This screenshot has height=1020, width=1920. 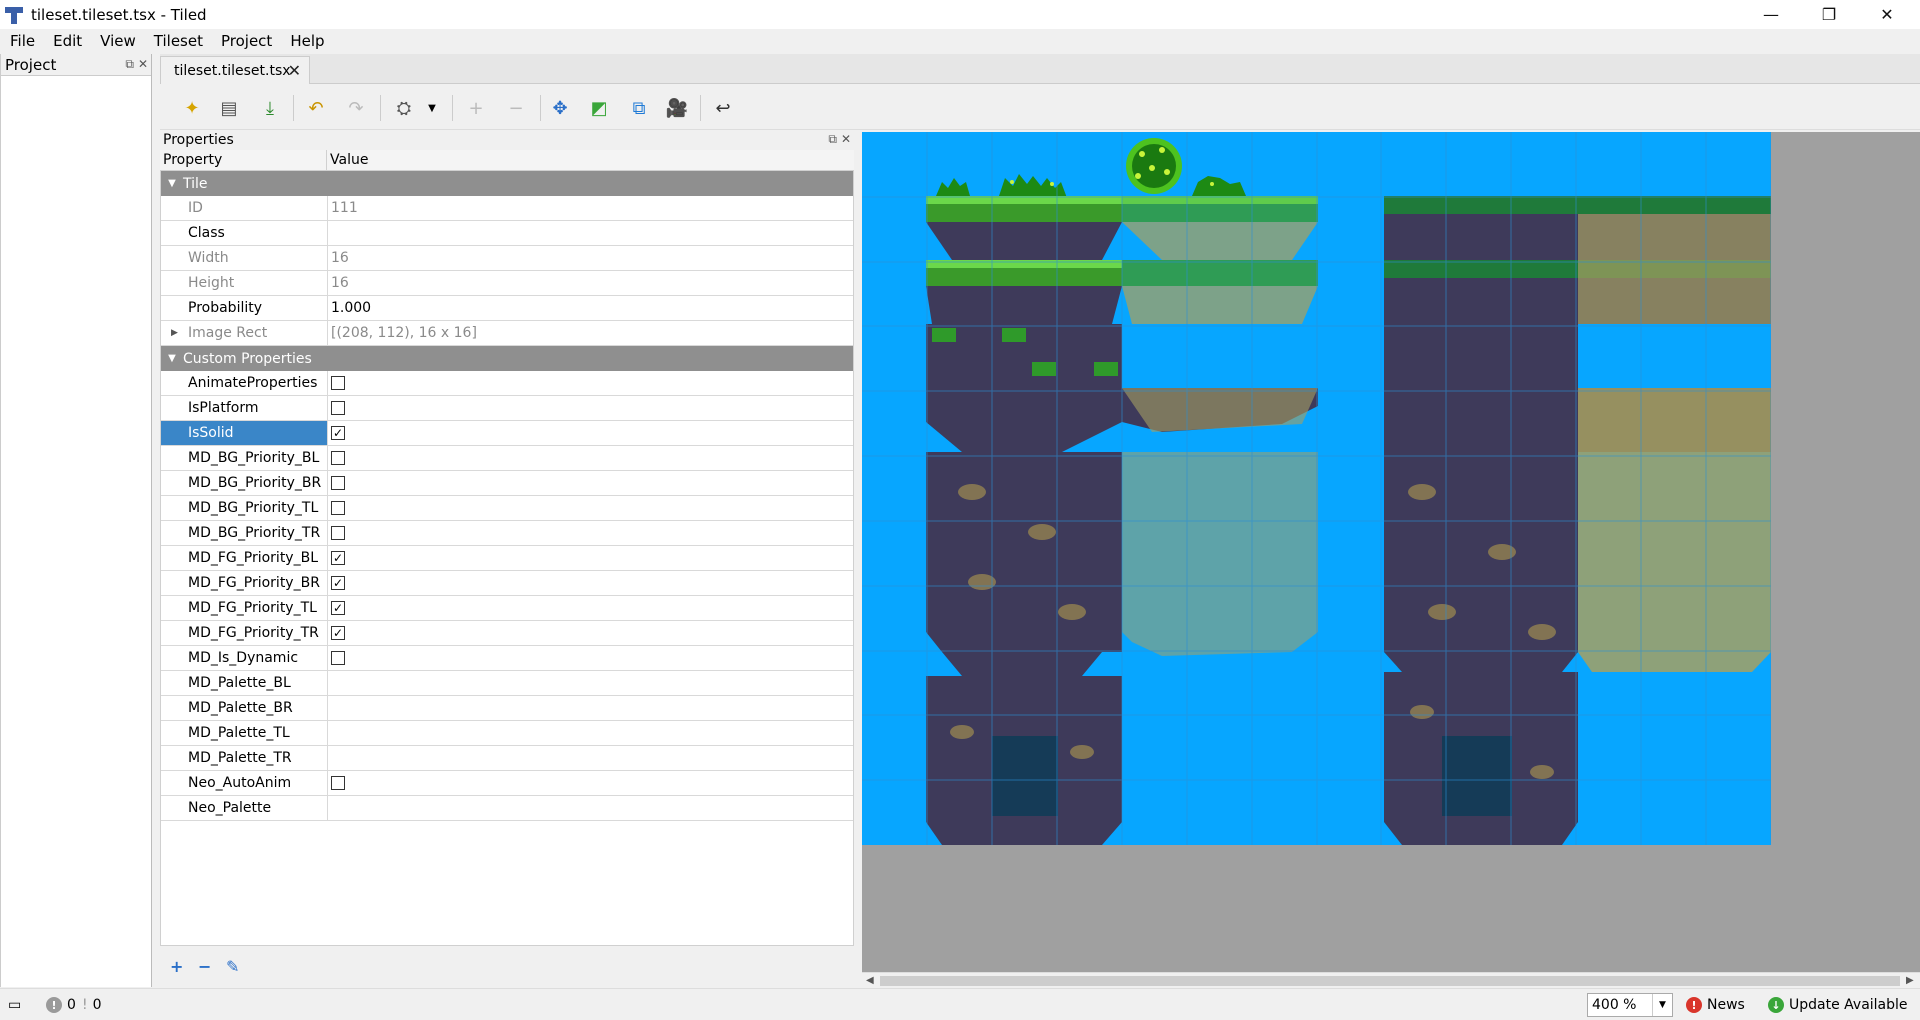 What do you see at coordinates (178, 41) in the screenshot?
I see `menu-tileset: Tileset` at bounding box center [178, 41].